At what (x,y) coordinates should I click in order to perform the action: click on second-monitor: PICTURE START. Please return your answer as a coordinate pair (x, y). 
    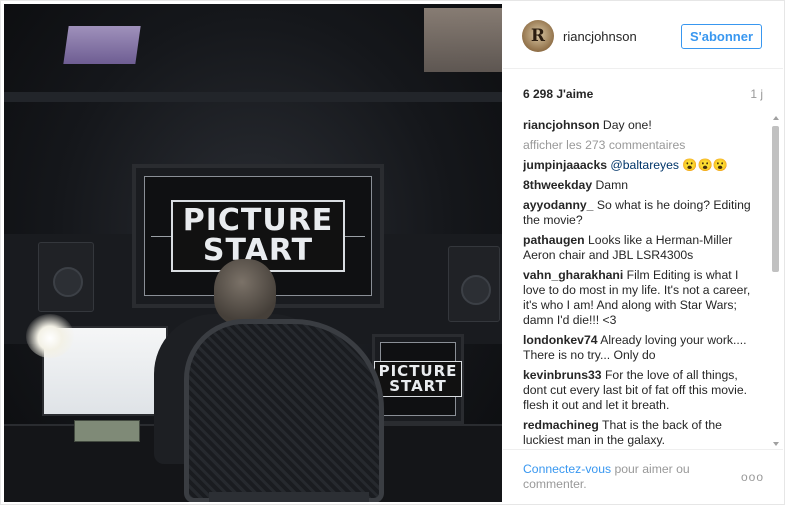
    Looking at the image, I should click on (418, 379).